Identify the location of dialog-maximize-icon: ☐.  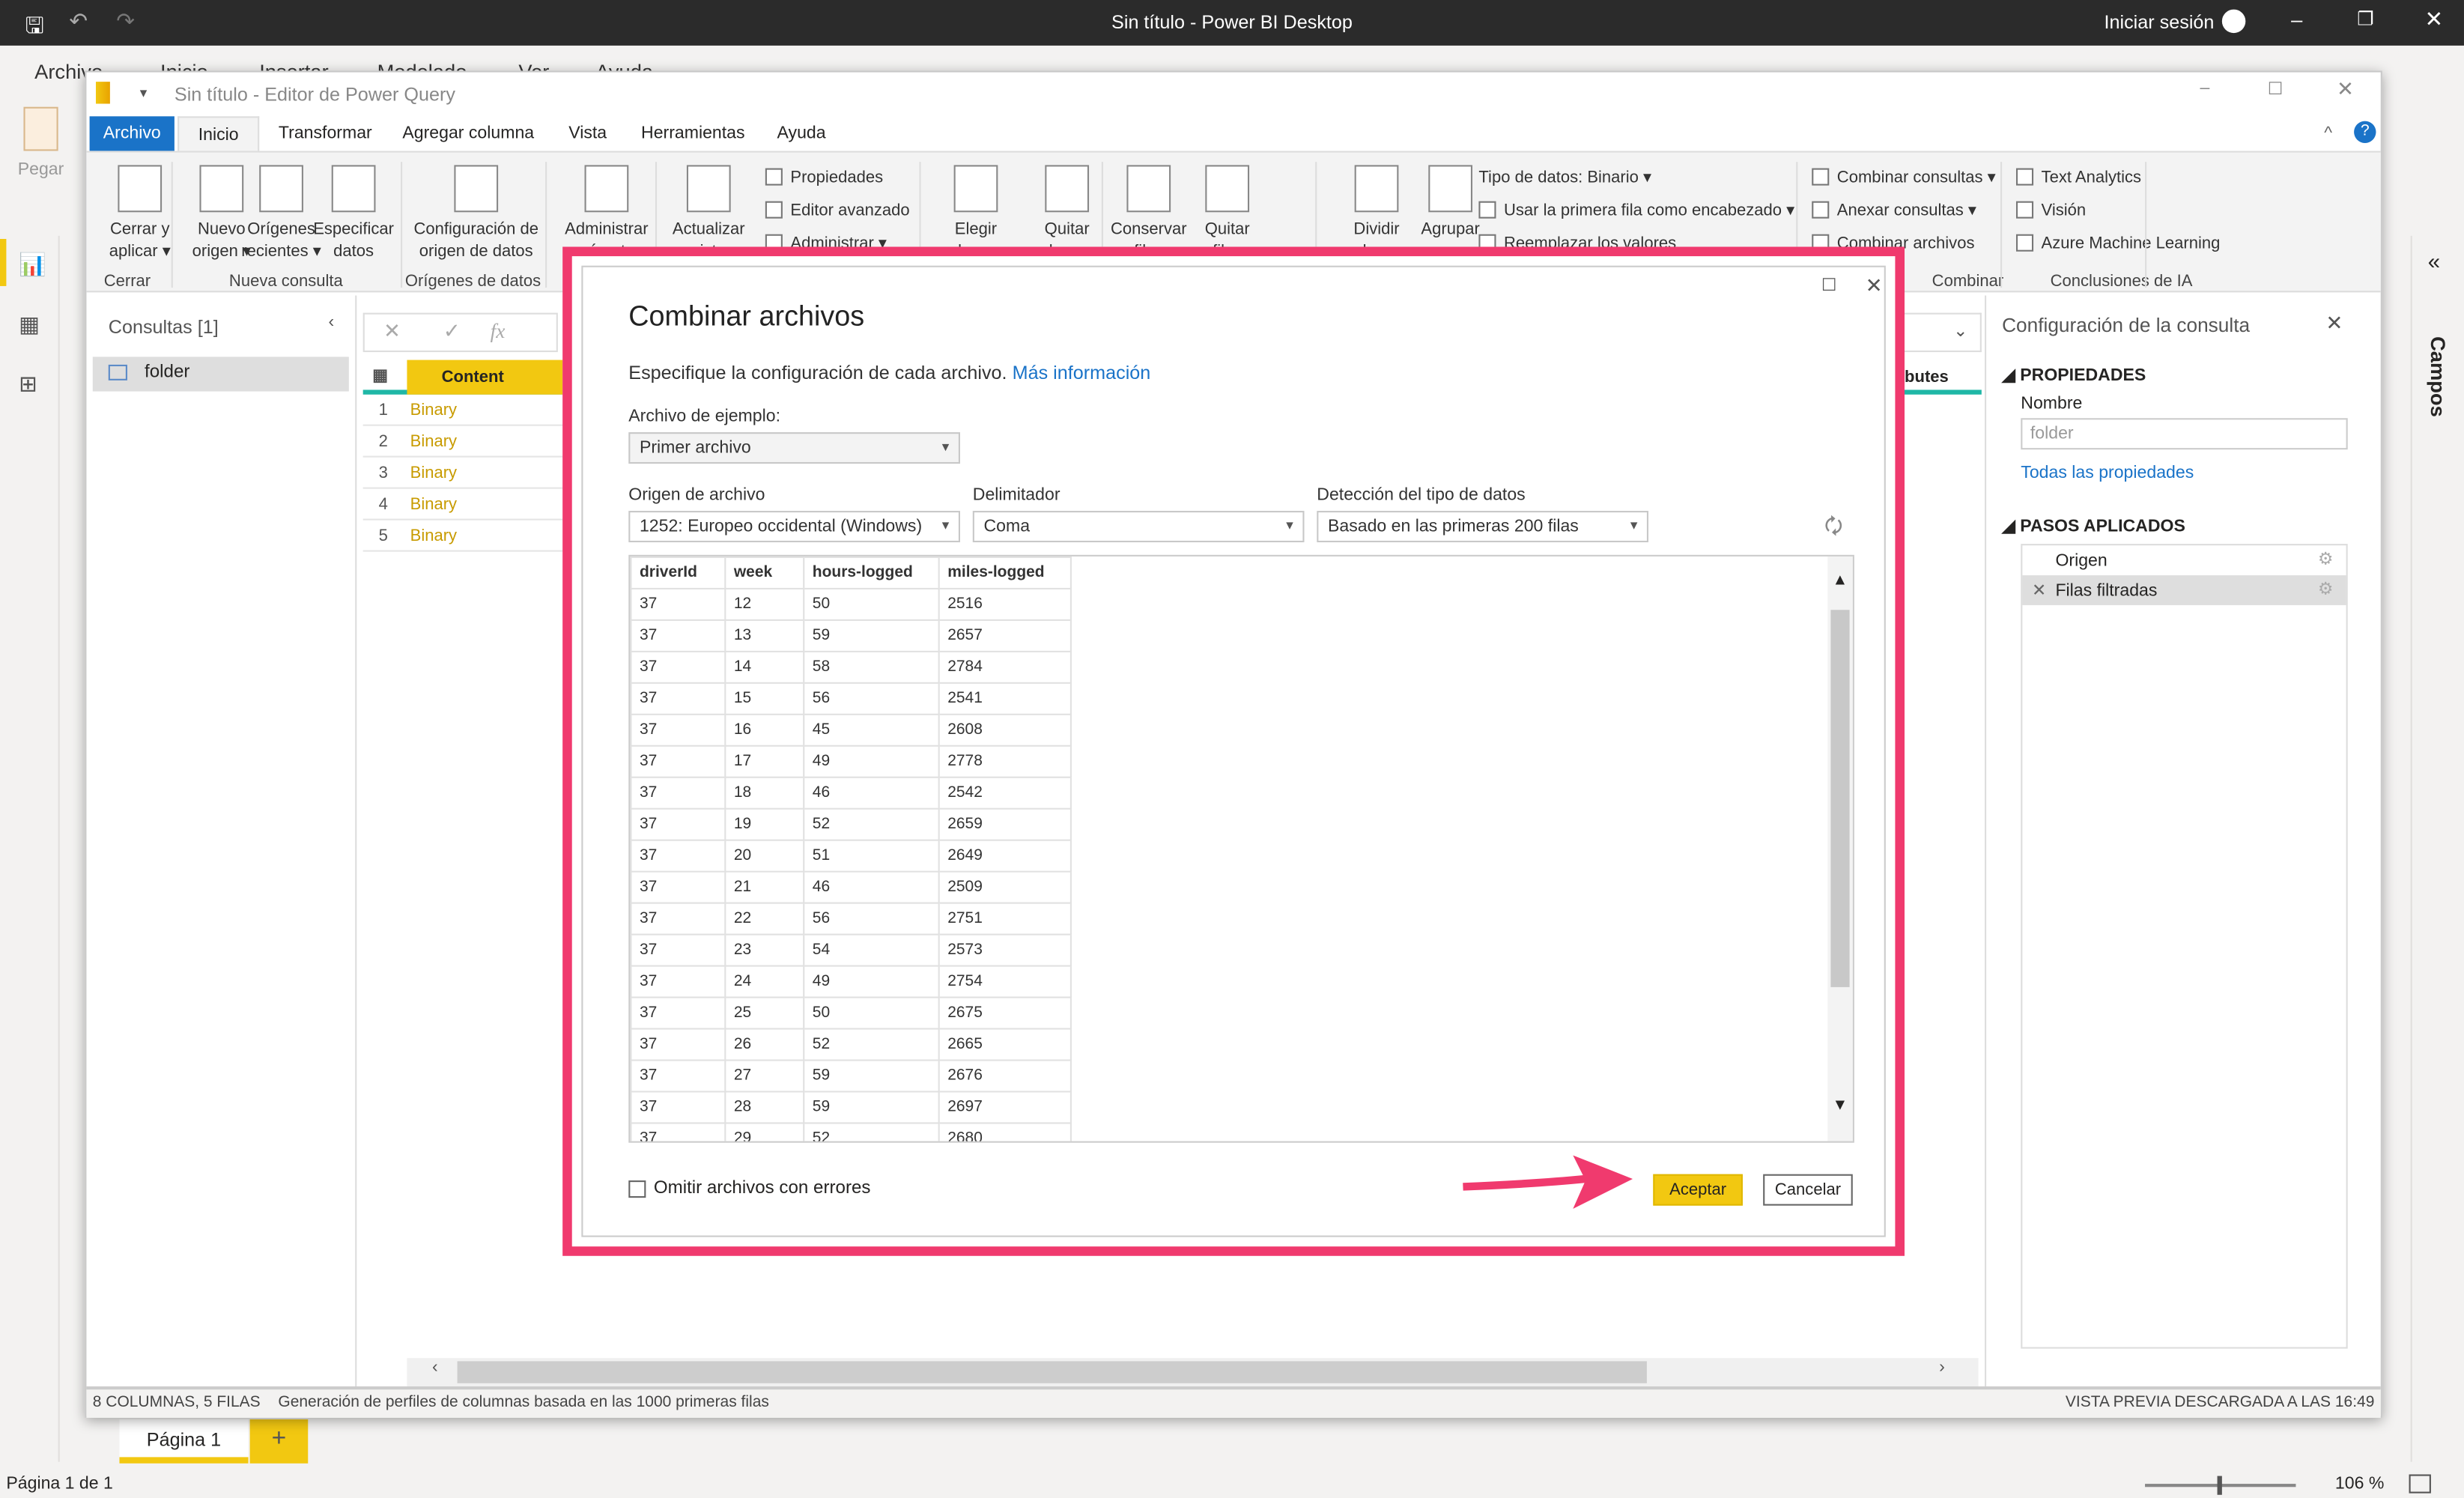
(1829, 285).